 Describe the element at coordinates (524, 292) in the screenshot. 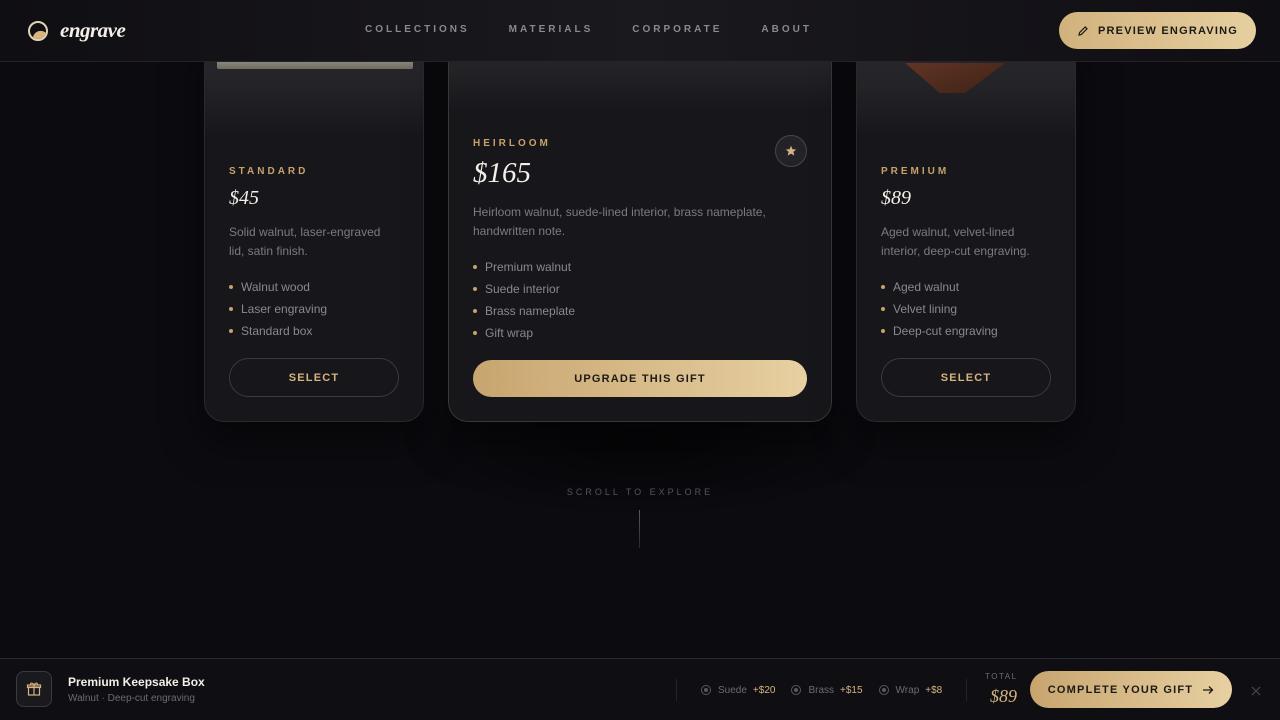

I see `feature-item: Suede interior` at that location.